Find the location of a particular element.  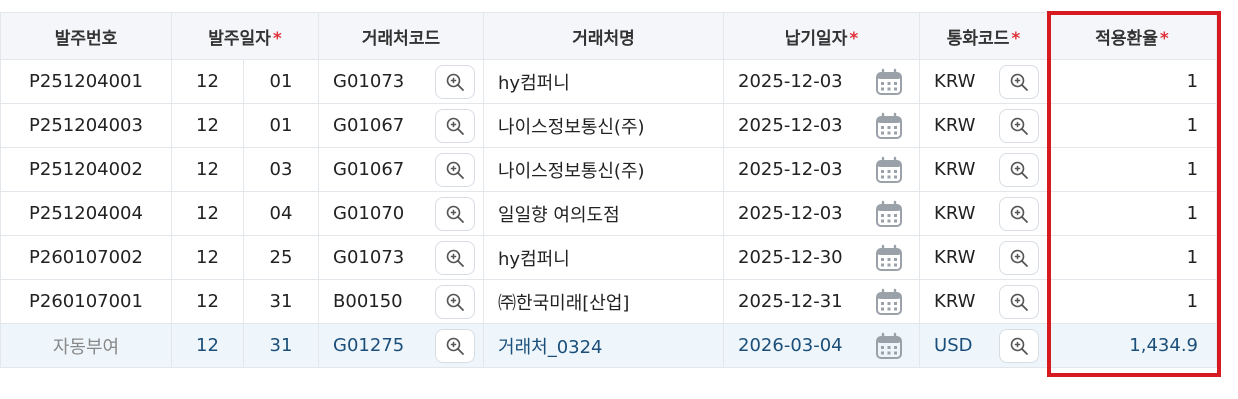

col-header-exchange-rate: 적용환율 * is located at coordinates (1132, 36).